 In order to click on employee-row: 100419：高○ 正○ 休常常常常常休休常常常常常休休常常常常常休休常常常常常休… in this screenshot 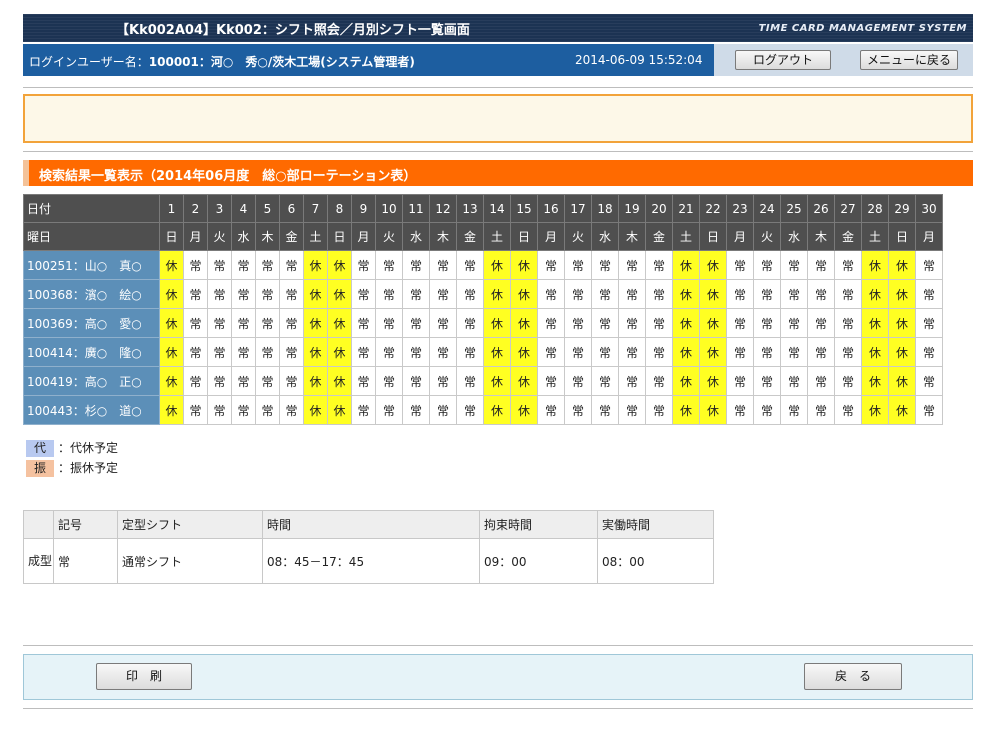, I will do `click(483, 381)`.